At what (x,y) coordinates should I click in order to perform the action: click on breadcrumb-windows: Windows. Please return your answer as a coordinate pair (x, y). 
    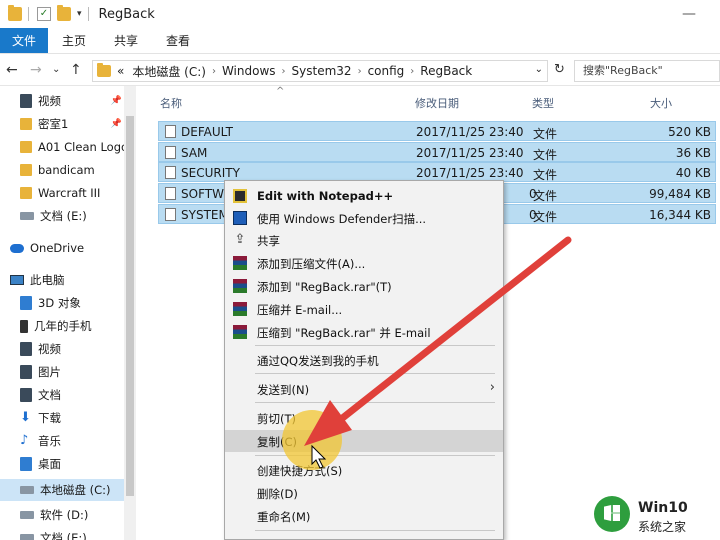
    Looking at the image, I should click on (249, 71).